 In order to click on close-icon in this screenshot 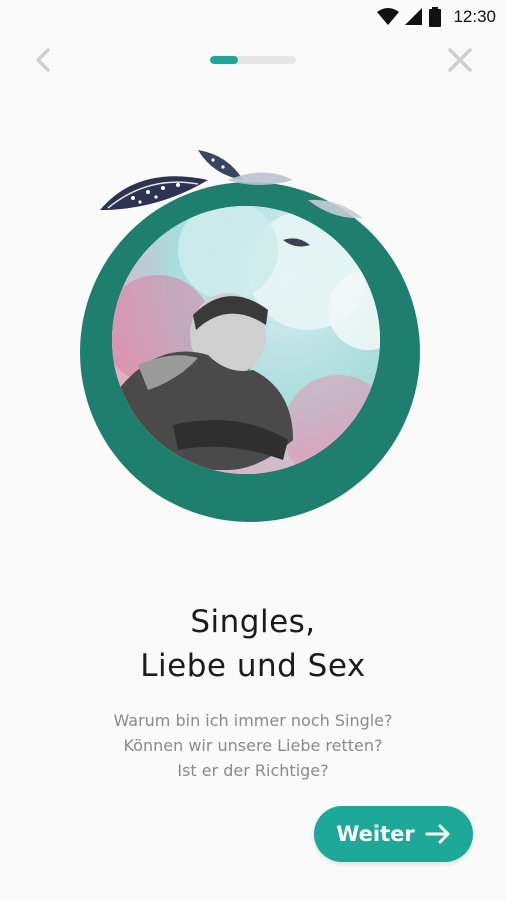, I will do `click(460, 60)`.